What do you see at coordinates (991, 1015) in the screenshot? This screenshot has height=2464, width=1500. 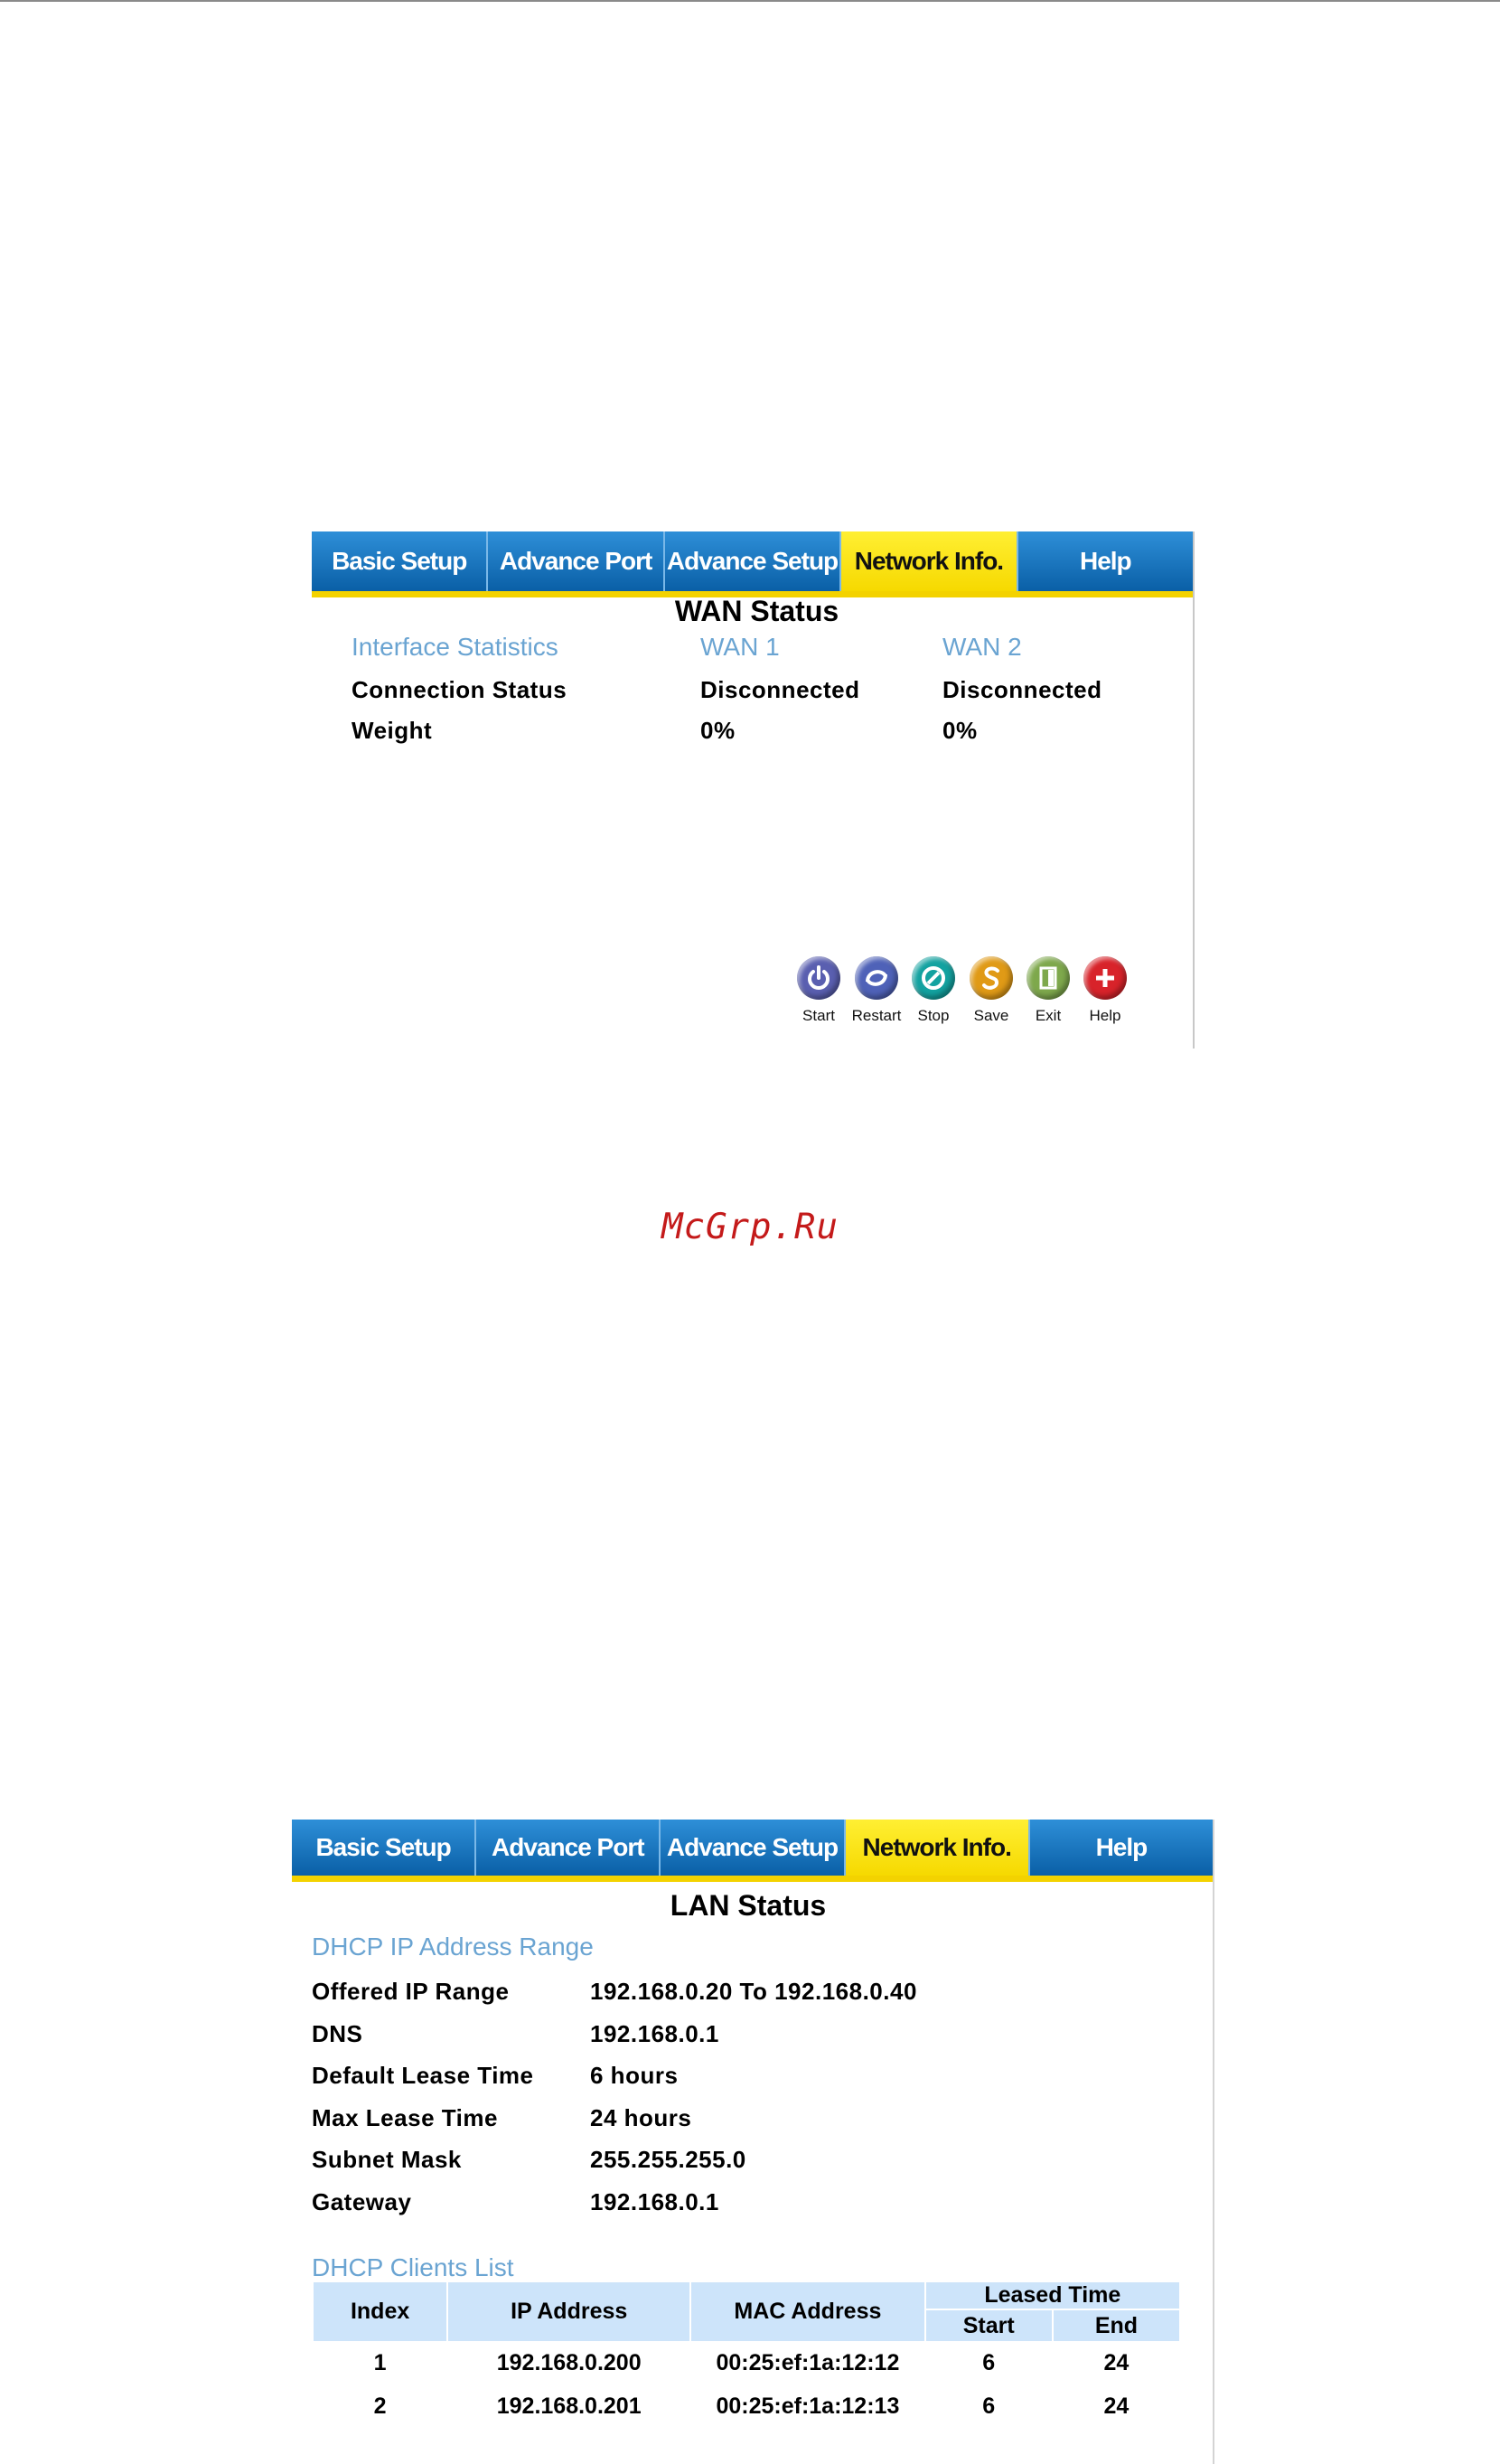 I see `save-label: Save` at bounding box center [991, 1015].